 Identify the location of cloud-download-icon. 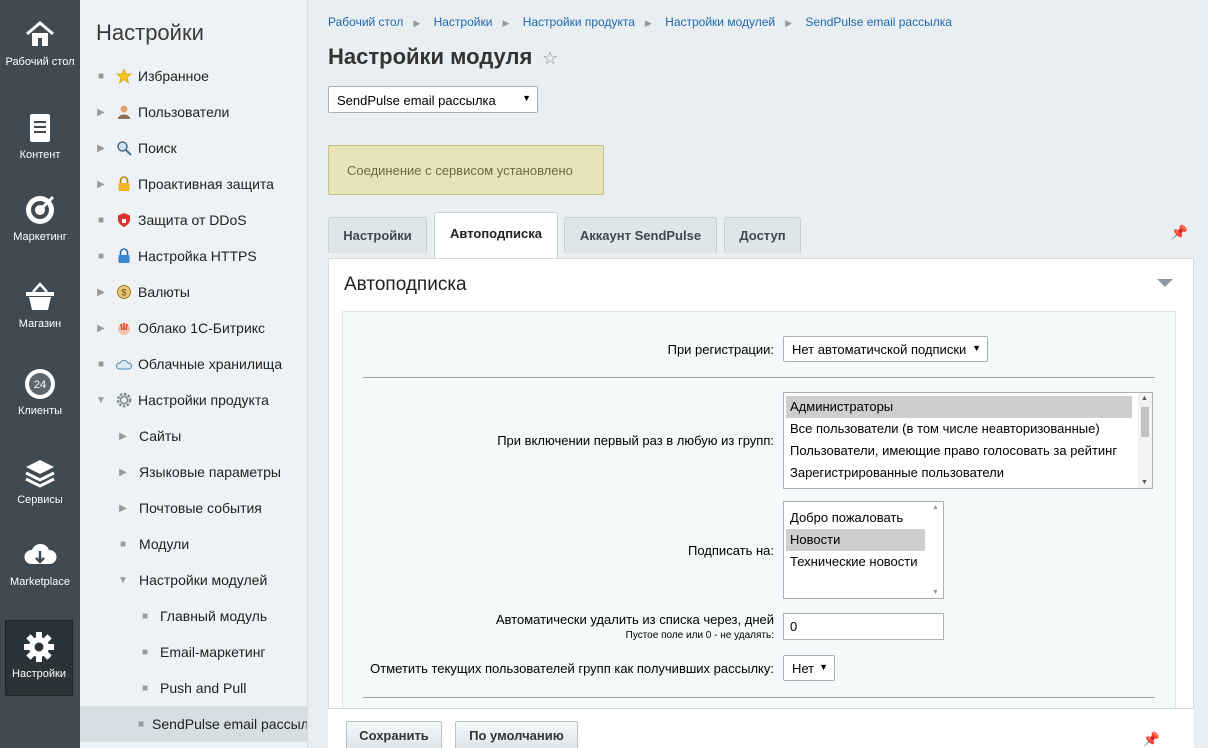
(40, 553).